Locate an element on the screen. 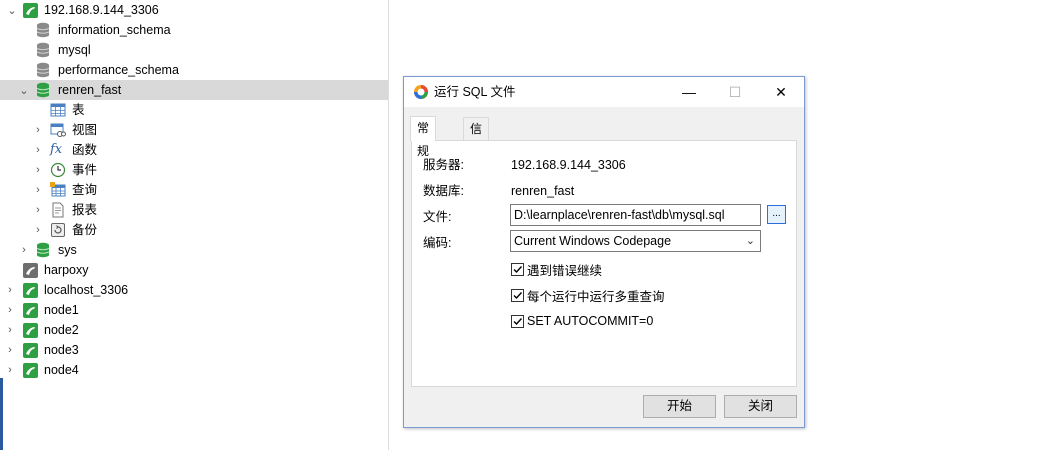  tree-node-label: 报表 is located at coordinates (85, 210).